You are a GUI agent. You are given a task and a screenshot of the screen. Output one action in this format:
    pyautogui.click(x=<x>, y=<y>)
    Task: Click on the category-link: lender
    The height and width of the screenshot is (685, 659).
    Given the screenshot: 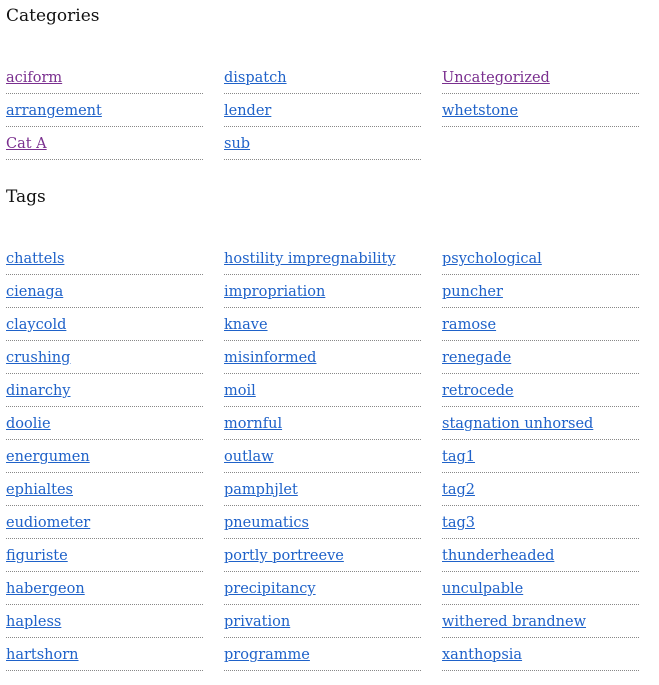 What is the action you would take?
    pyautogui.click(x=247, y=111)
    